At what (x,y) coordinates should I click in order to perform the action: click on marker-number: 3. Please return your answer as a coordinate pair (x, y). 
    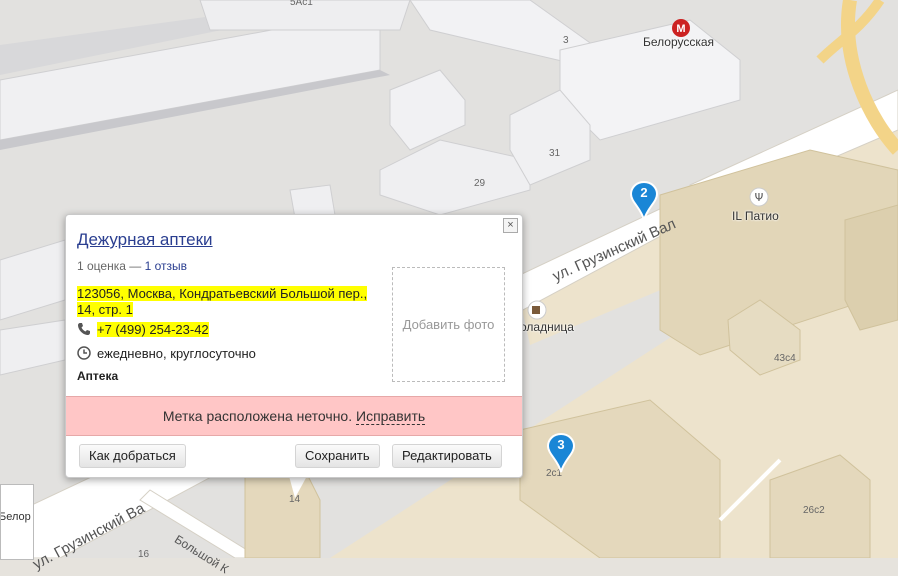
    Looking at the image, I should click on (561, 444).